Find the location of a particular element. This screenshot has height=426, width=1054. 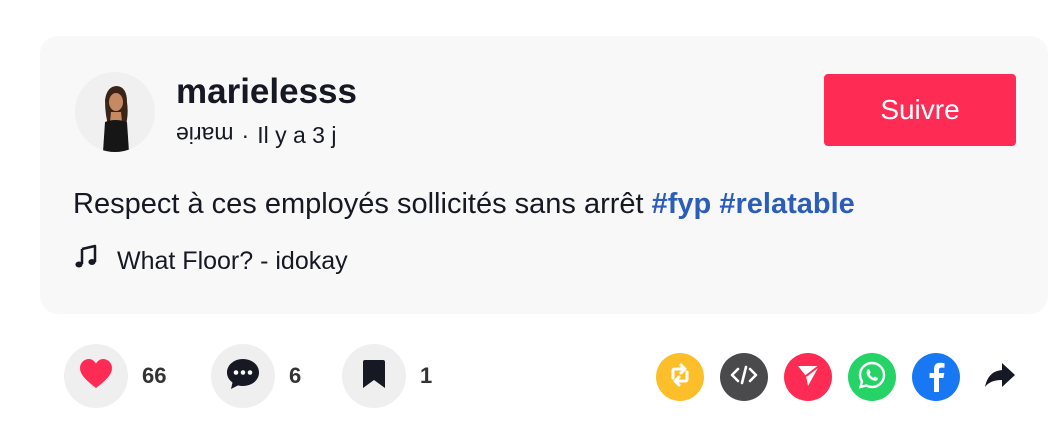

like-count: 66 is located at coordinates (154, 375).